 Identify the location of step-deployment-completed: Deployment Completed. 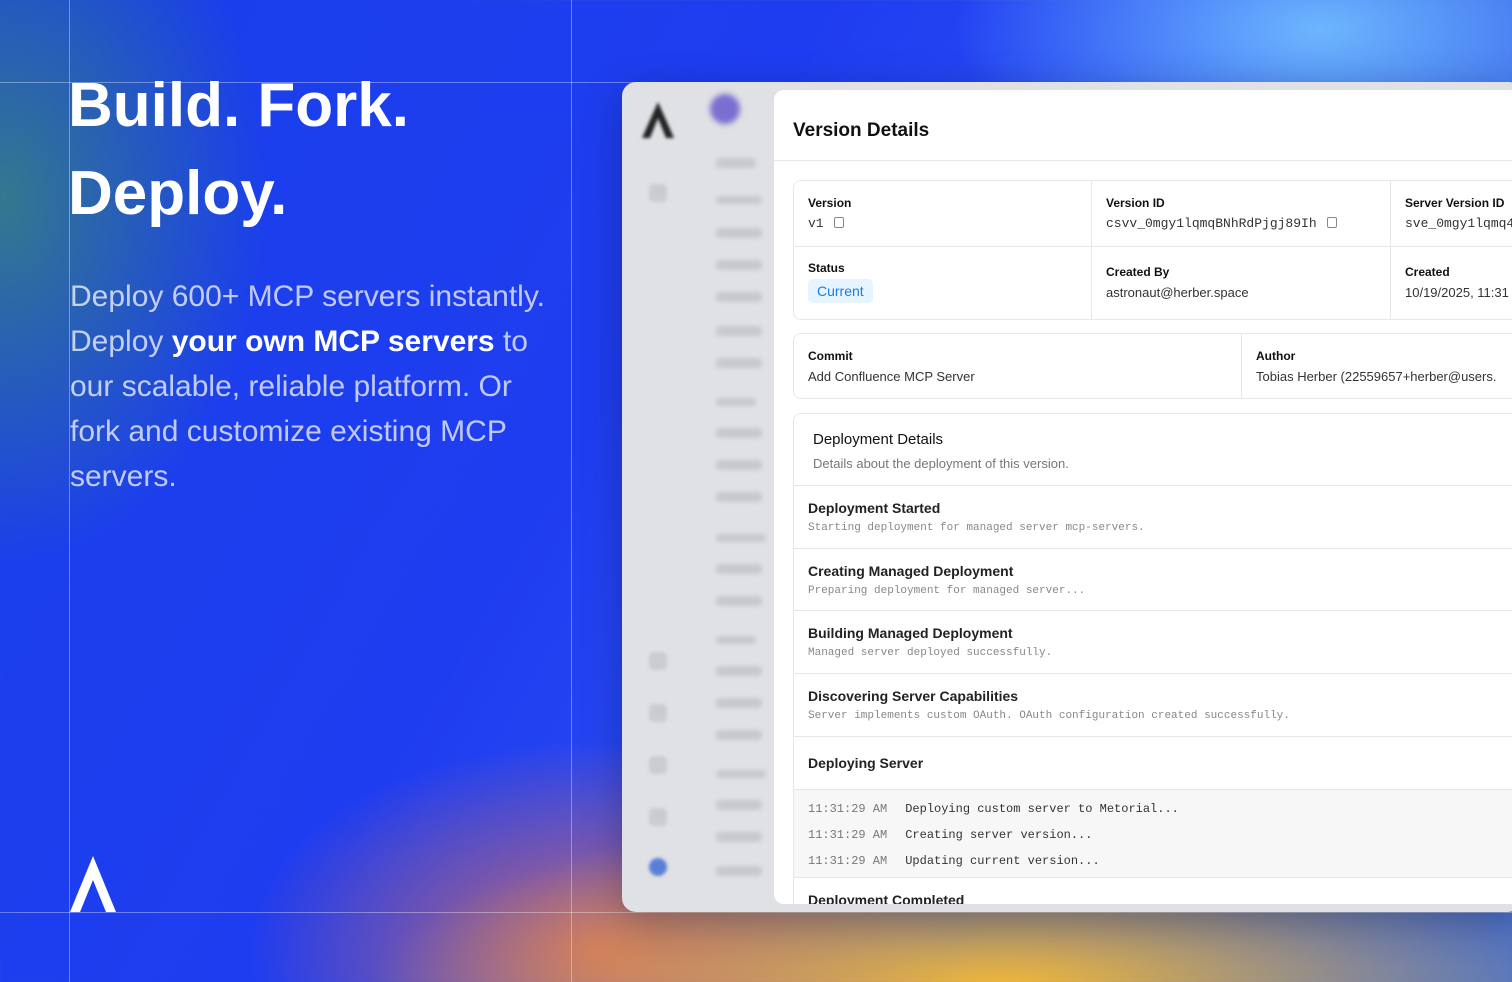
(886, 898).